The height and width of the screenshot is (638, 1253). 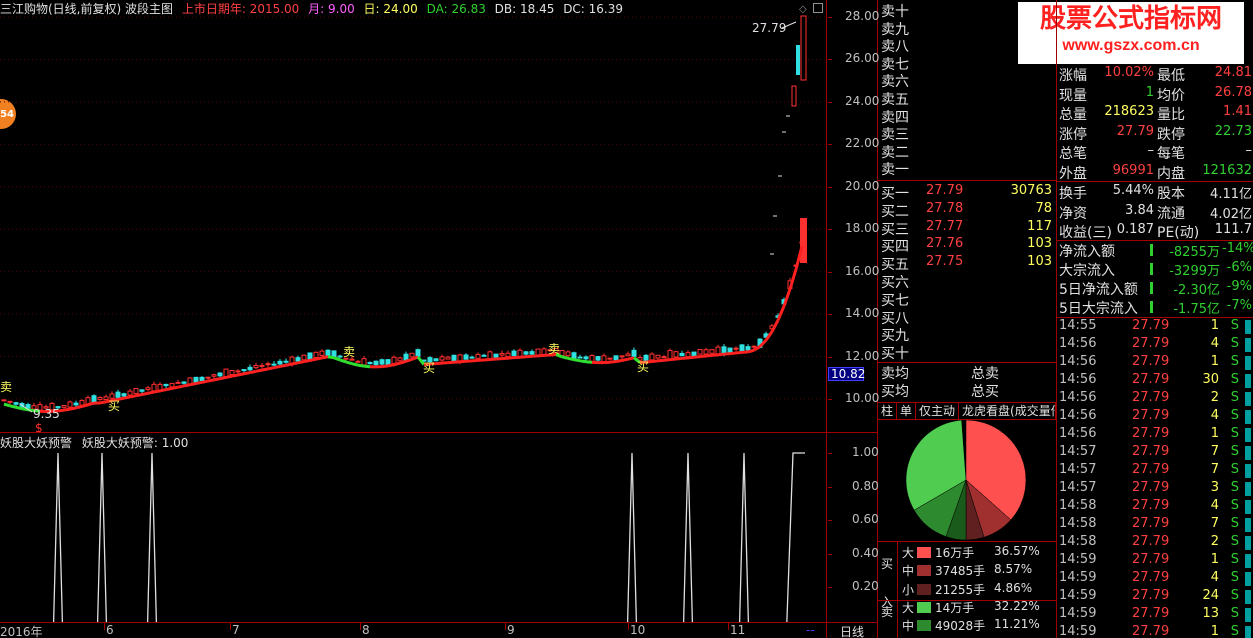 I want to click on total-buy-label: 总买, so click(x=985, y=392).